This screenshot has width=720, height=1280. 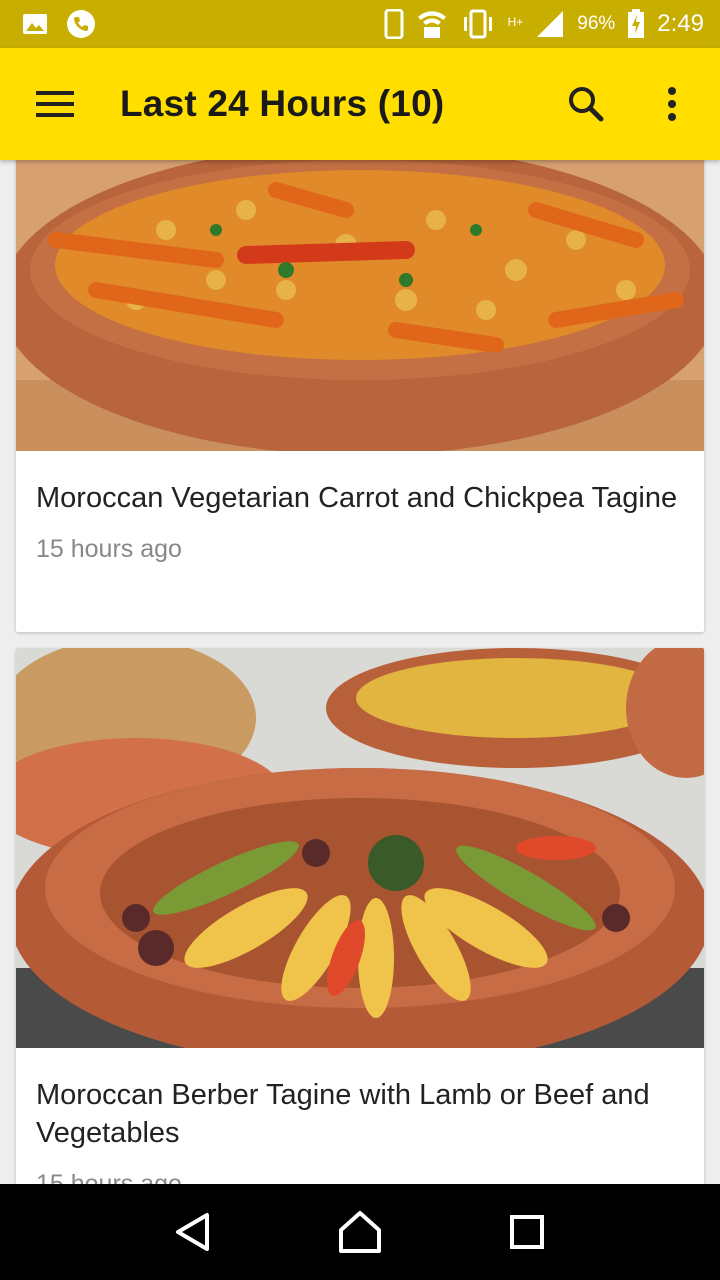 I want to click on clock: 2:49, so click(x=680, y=23).